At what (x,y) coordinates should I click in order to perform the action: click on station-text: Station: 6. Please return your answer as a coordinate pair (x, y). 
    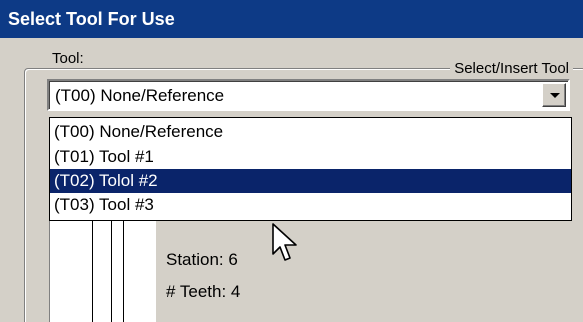
    Looking at the image, I should click on (202, 259).